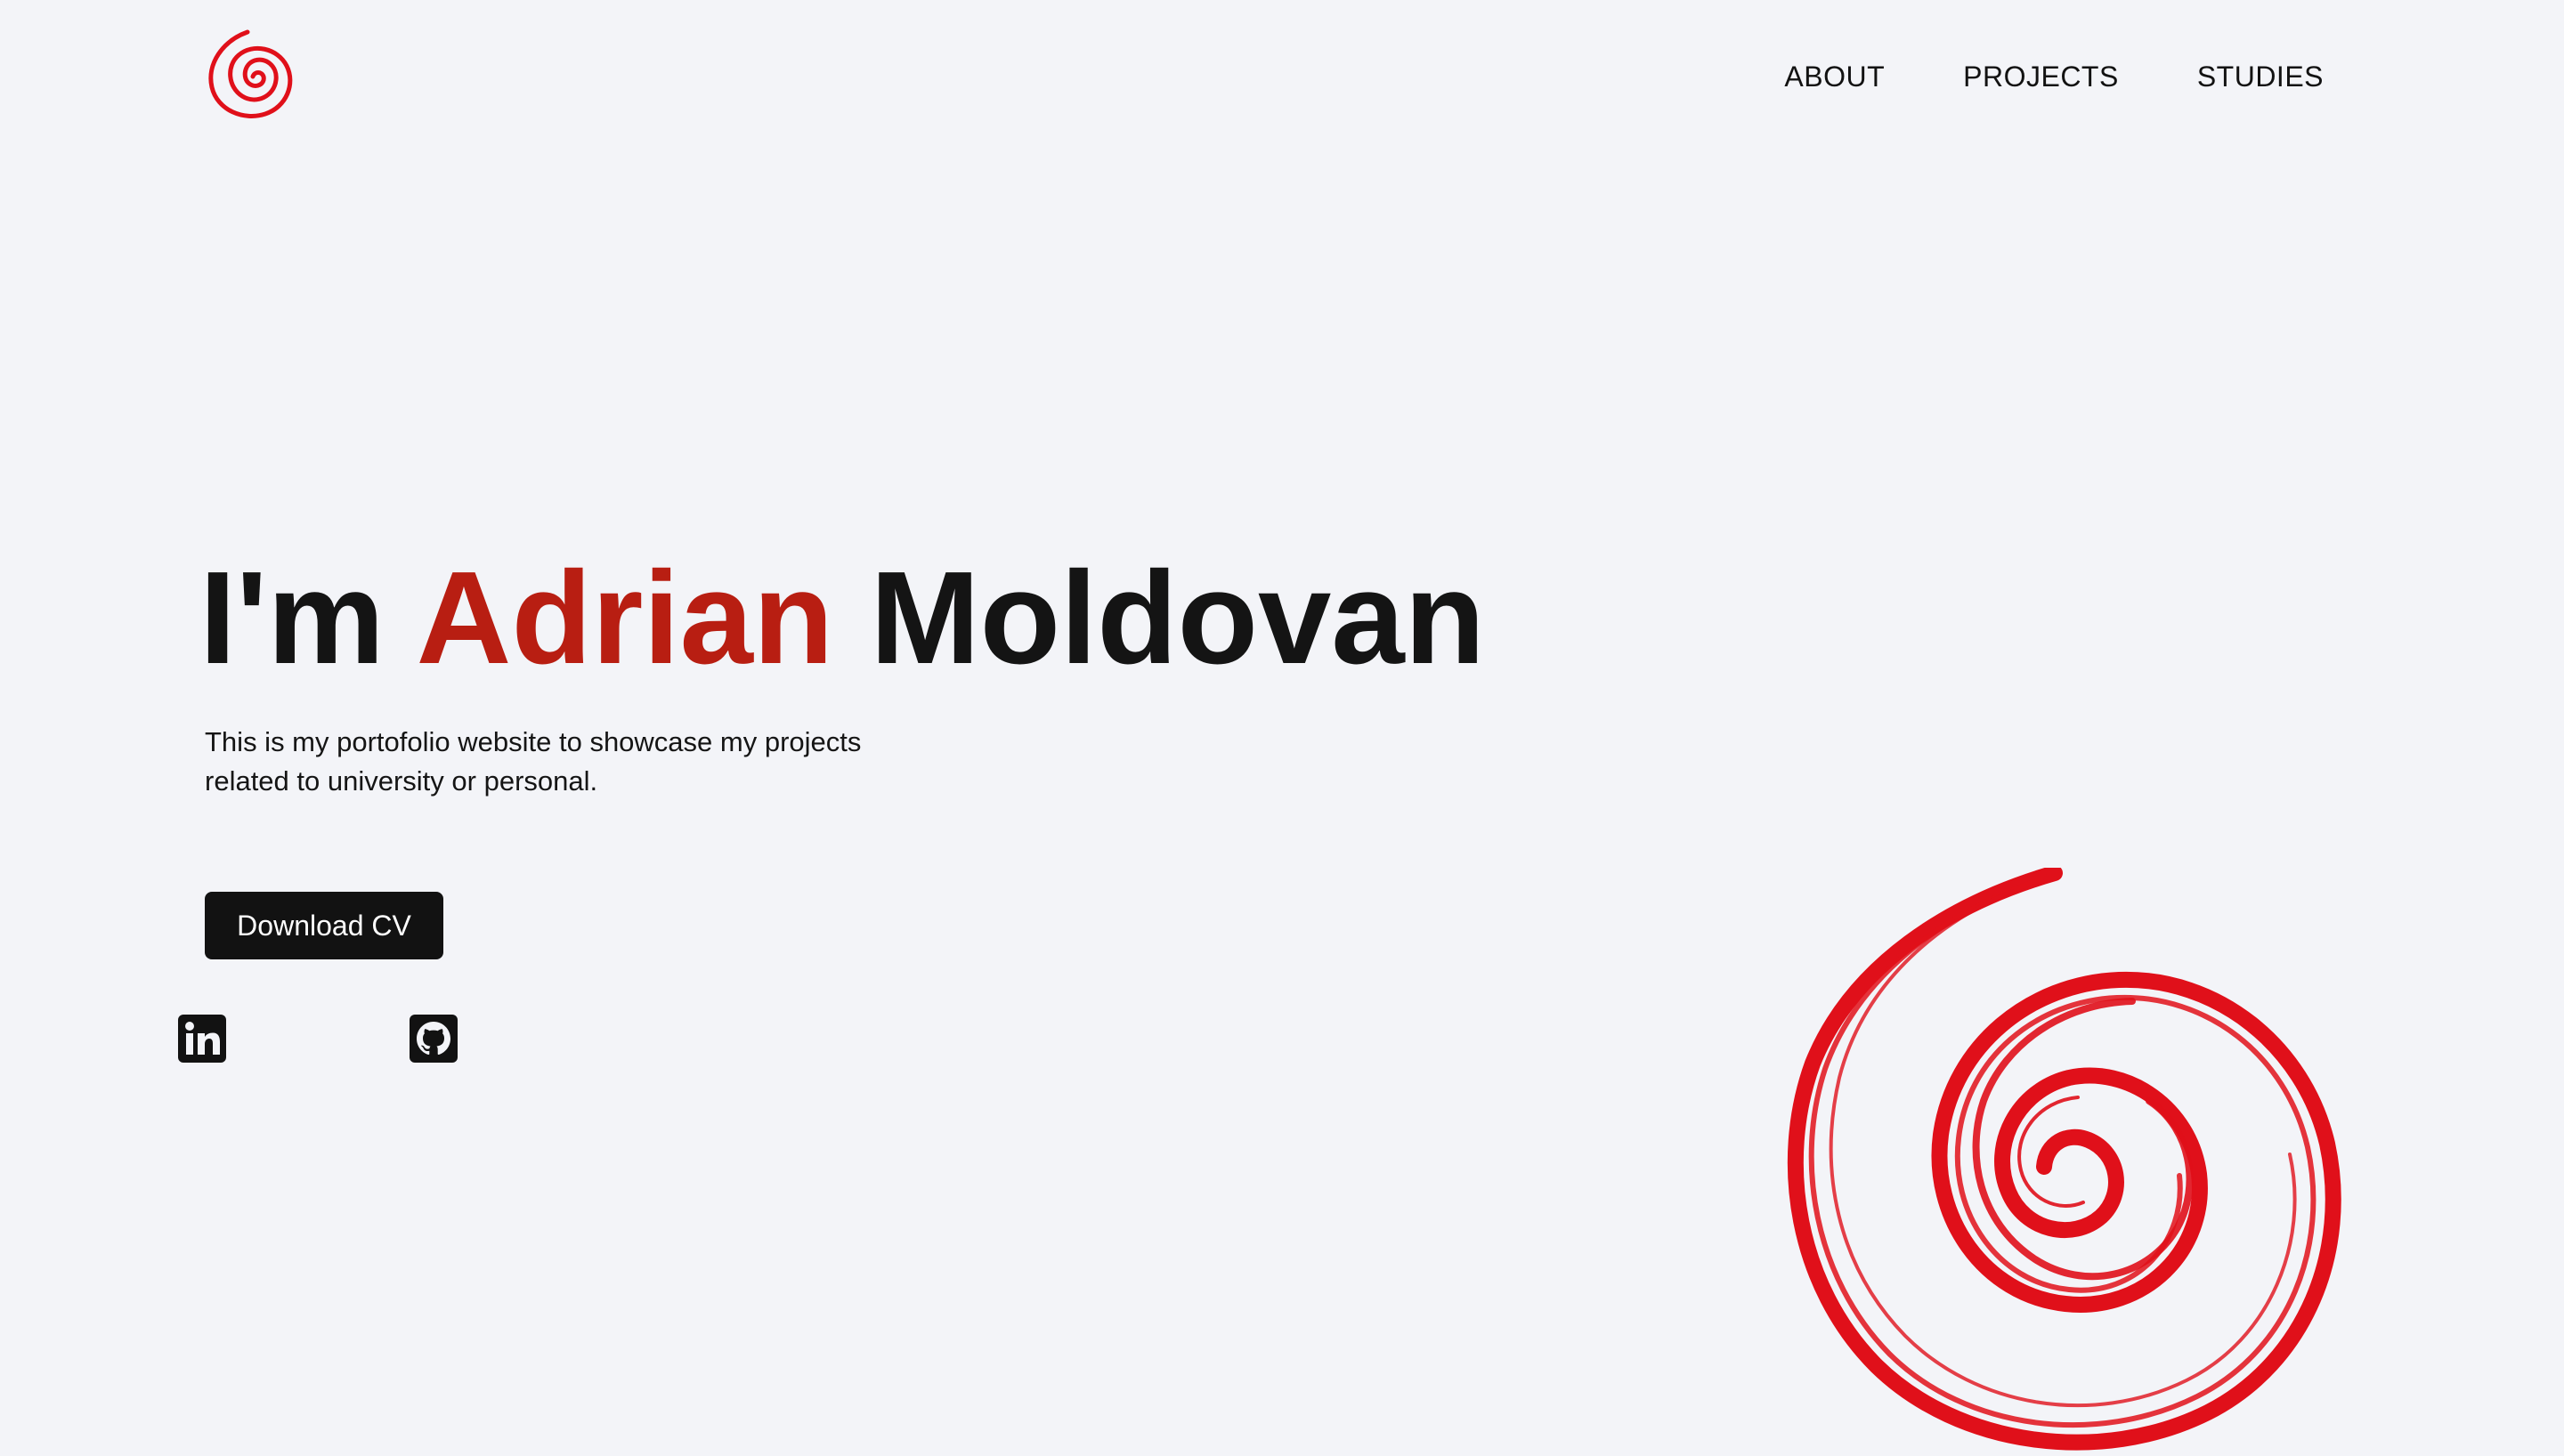  What do you see at coordinates (2041, 76) in the screenshot?
I see `nav-projects-link: PROJECTS` at bounding box center [2041, 76].